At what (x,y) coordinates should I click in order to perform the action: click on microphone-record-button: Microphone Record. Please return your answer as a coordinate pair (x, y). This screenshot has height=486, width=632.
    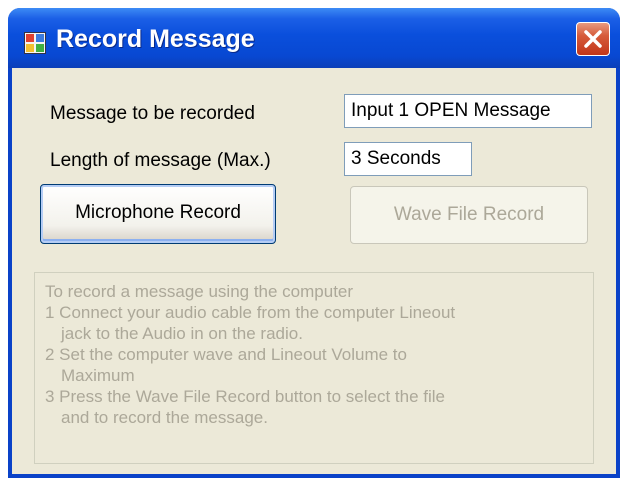
    Looking at the image, I should click on (158, 214).